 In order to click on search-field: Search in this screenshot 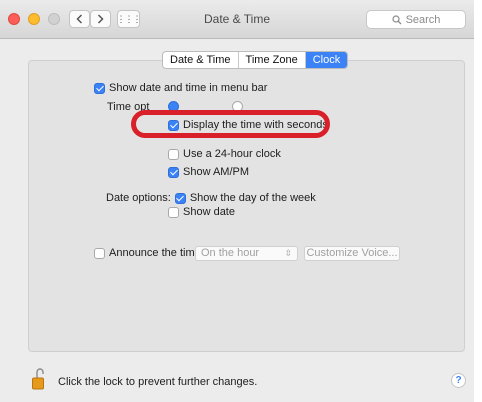, I will do `click(416, 19)`.